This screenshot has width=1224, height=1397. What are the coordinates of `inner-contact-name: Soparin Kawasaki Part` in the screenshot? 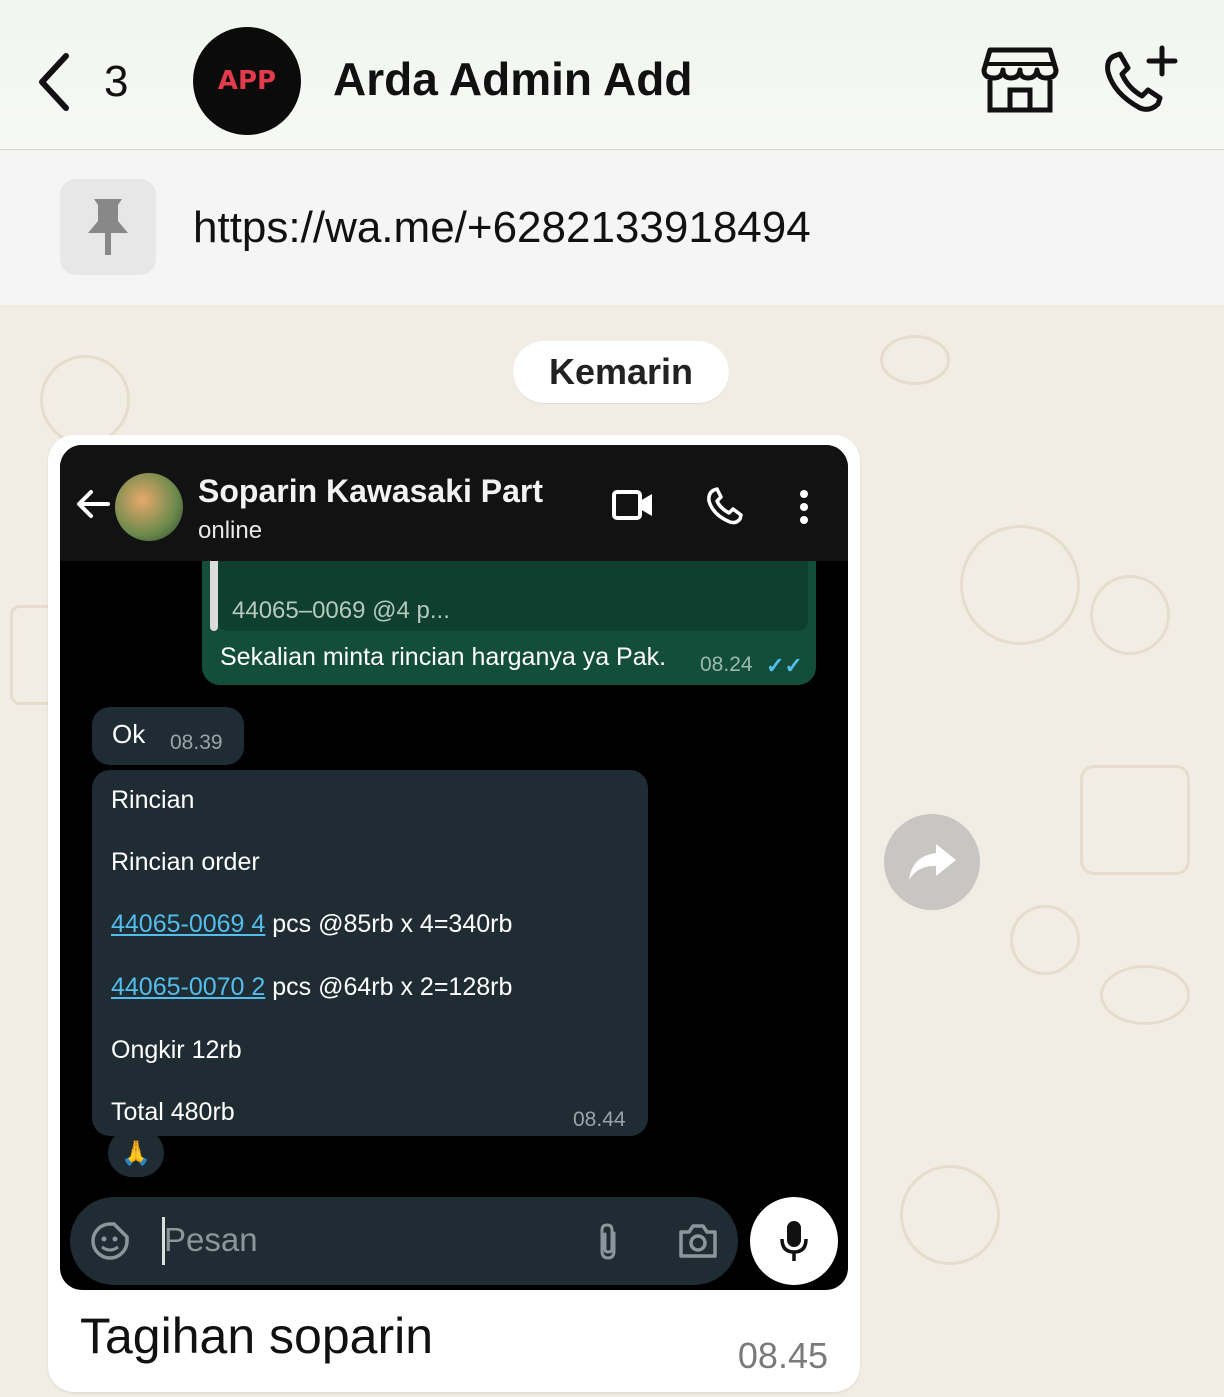 It's located at (371, 491).